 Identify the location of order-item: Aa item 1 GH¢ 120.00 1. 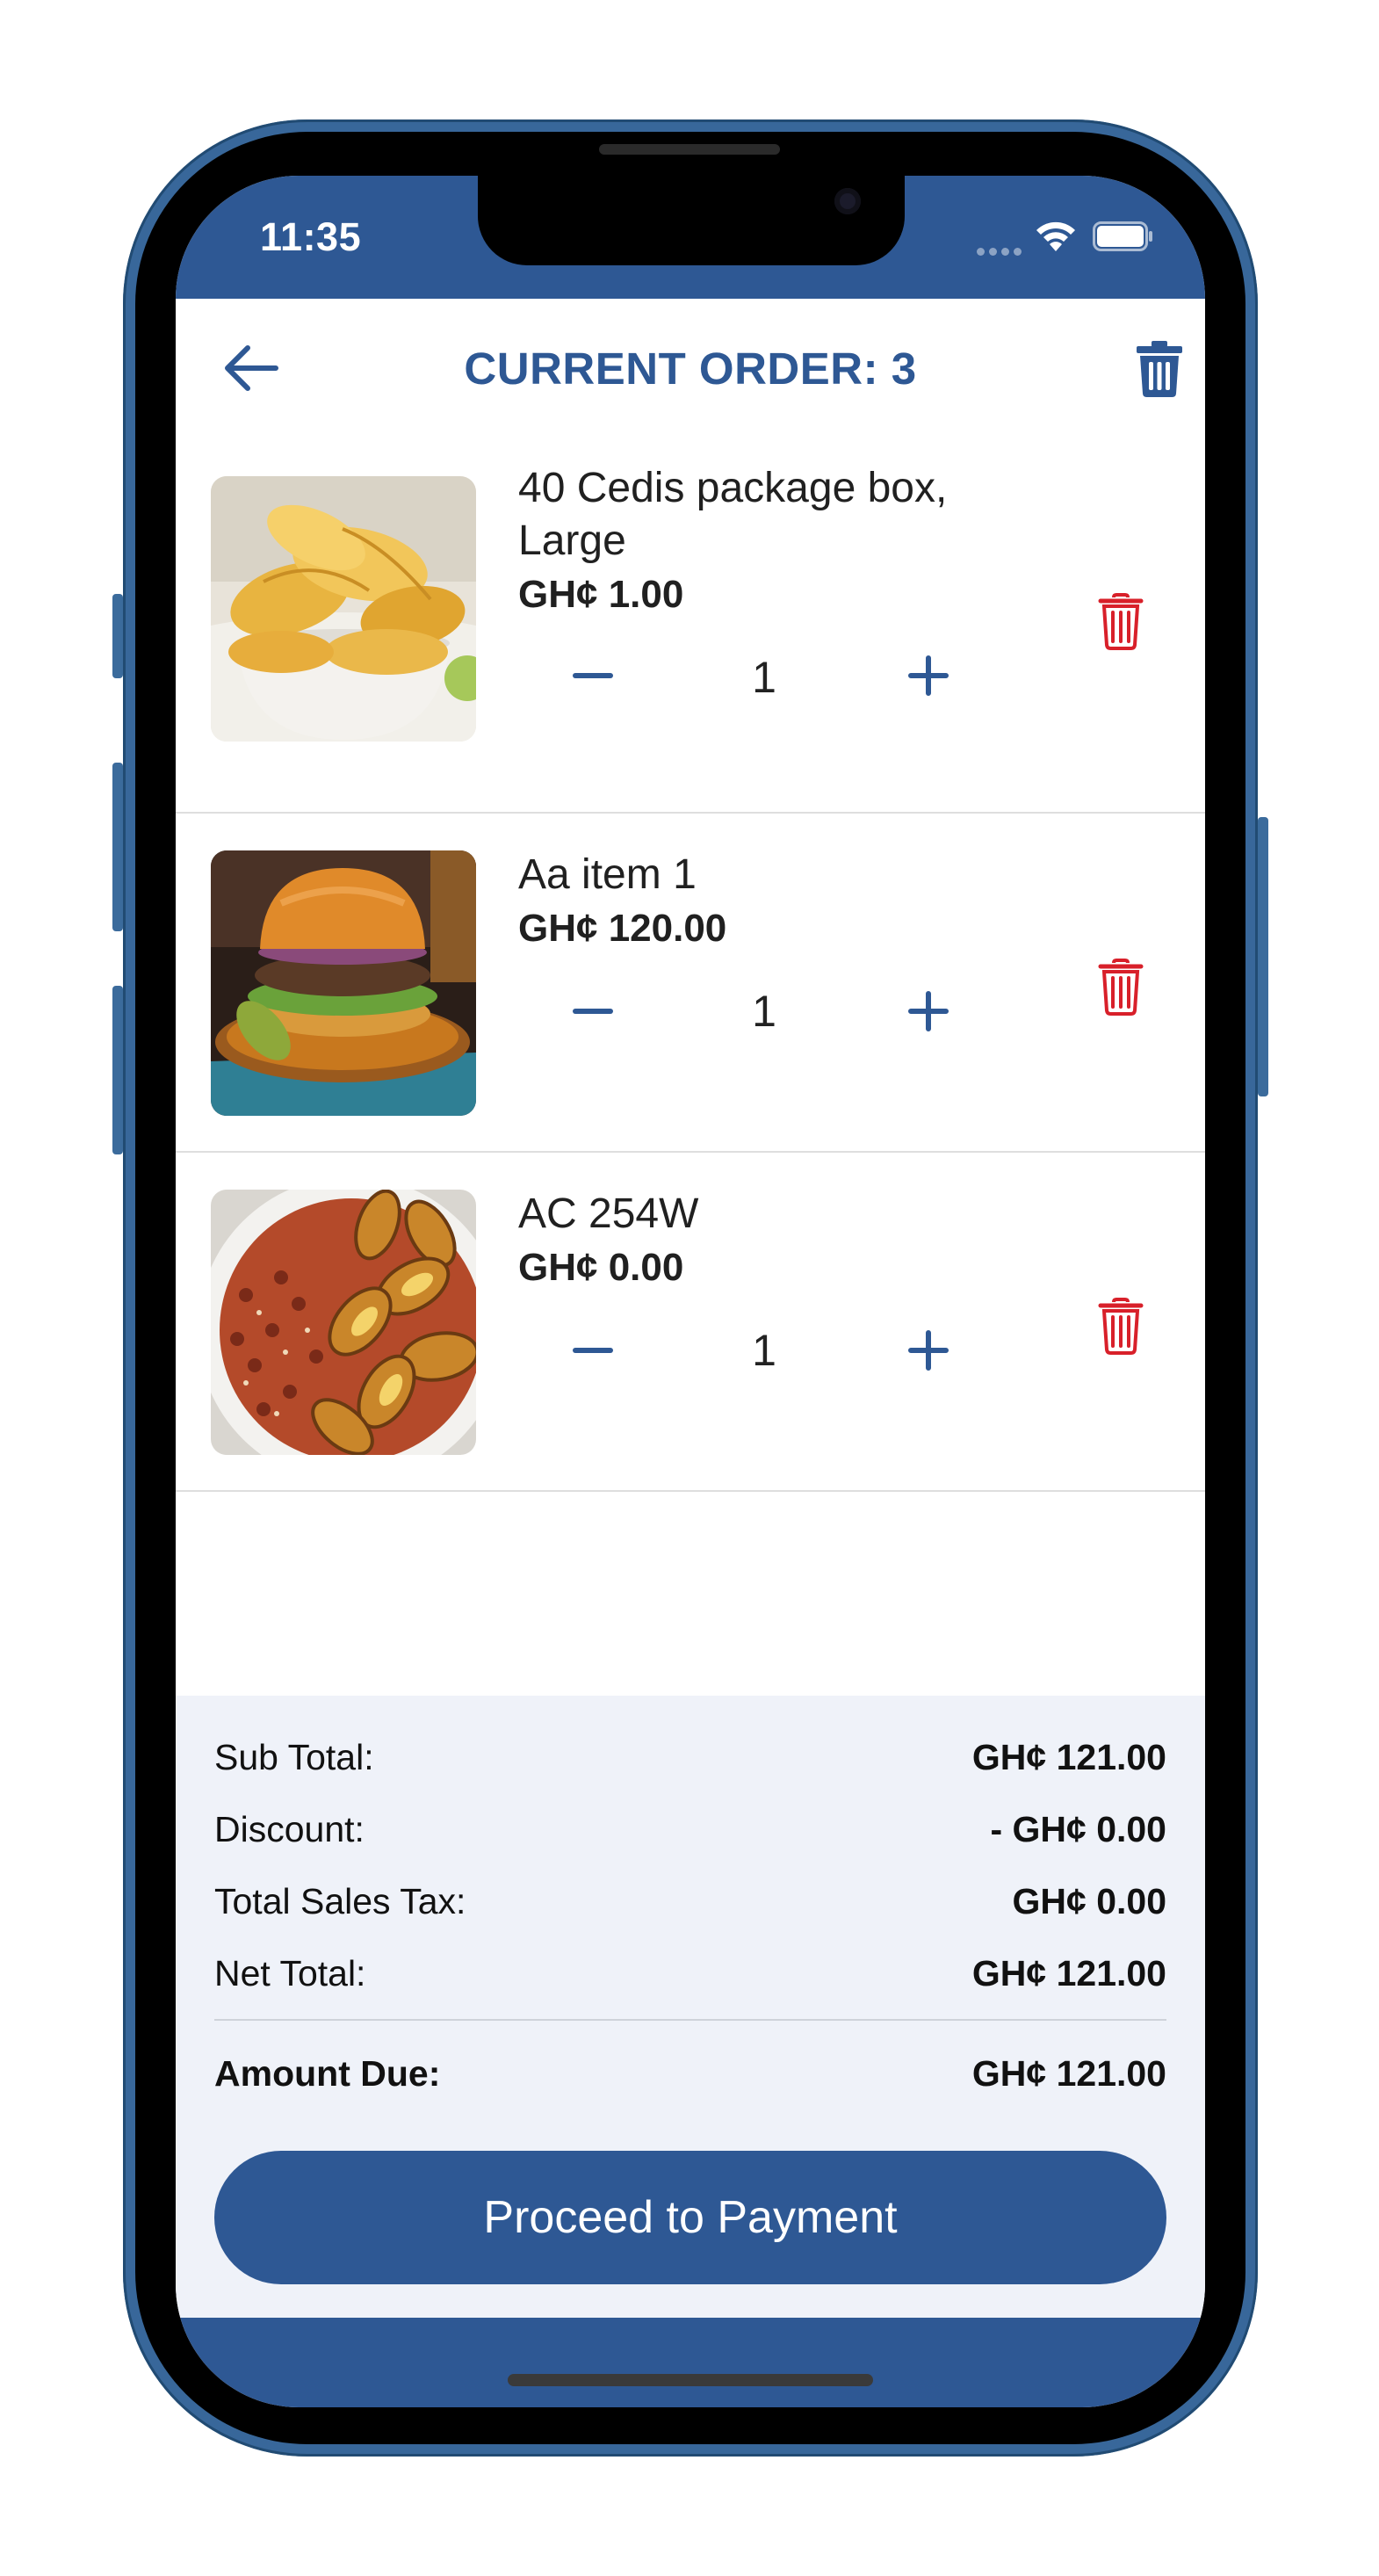
(690, 983).